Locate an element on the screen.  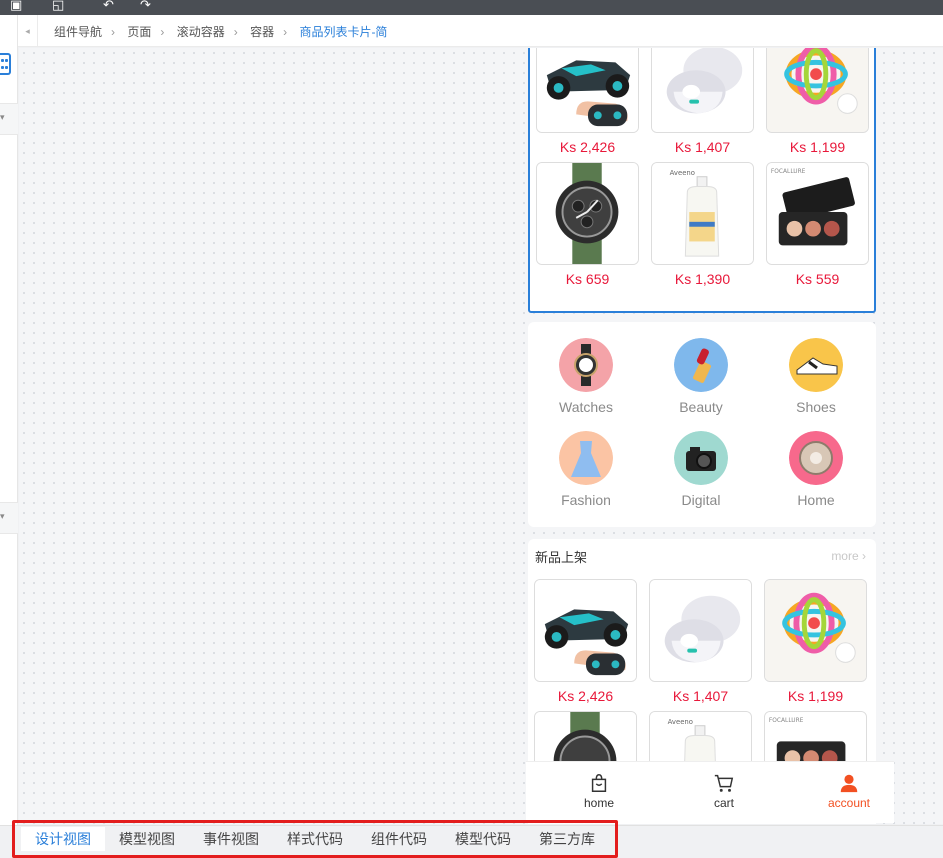
breadcrumb-item: 页面 is located at coordinates (139, 32).